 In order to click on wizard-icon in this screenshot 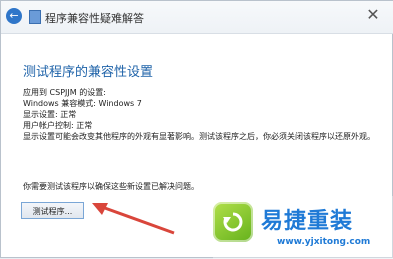, I will do `click(35, 17)`.